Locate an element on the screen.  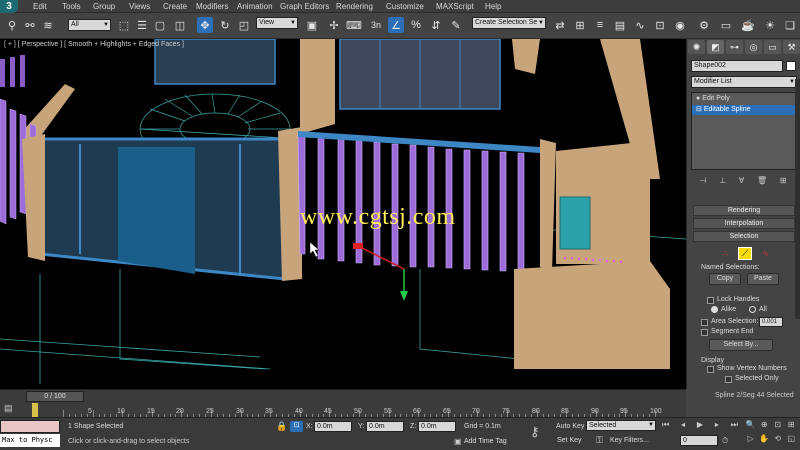
menu-group: Group is located at coordinates (104, 6).